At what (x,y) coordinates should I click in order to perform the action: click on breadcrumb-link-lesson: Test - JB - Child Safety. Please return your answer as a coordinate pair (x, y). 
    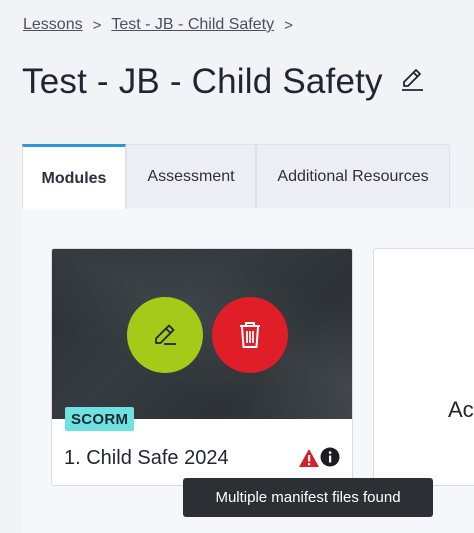
    Looking at the image, I should click on (192, 25).